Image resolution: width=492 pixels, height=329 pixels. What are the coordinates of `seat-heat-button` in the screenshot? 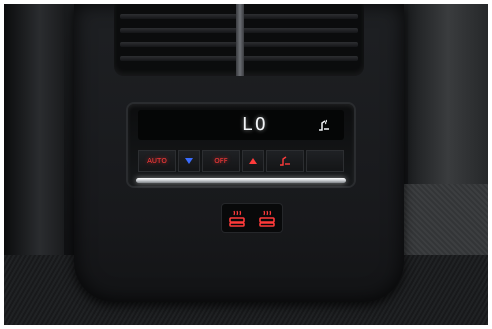 It's located at (285, 161).